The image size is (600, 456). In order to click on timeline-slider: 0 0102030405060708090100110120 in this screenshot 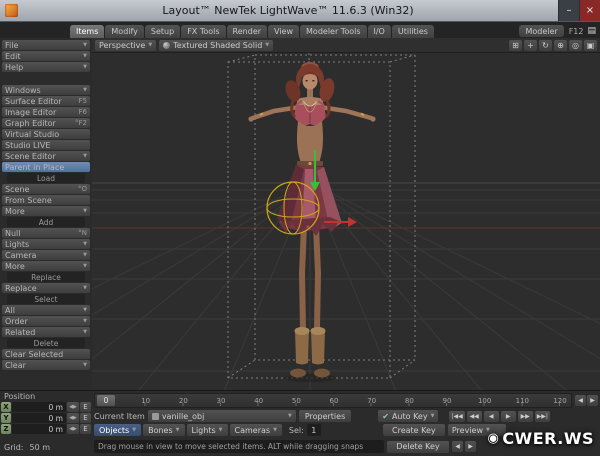, I will do `click(333, 400)`.